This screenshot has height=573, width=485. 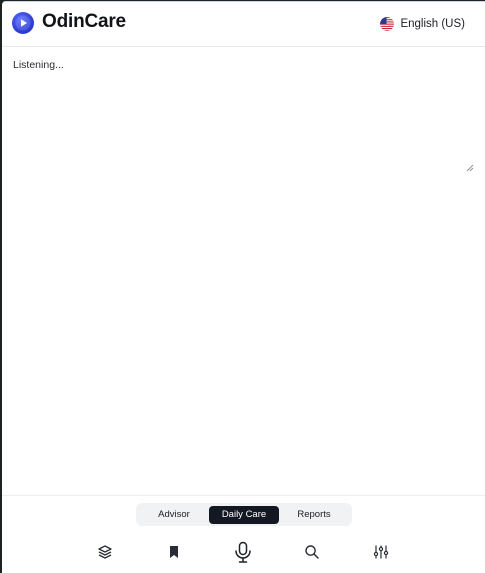 I want to click on brand-name: OdinCare, so click(x=84, y=21).